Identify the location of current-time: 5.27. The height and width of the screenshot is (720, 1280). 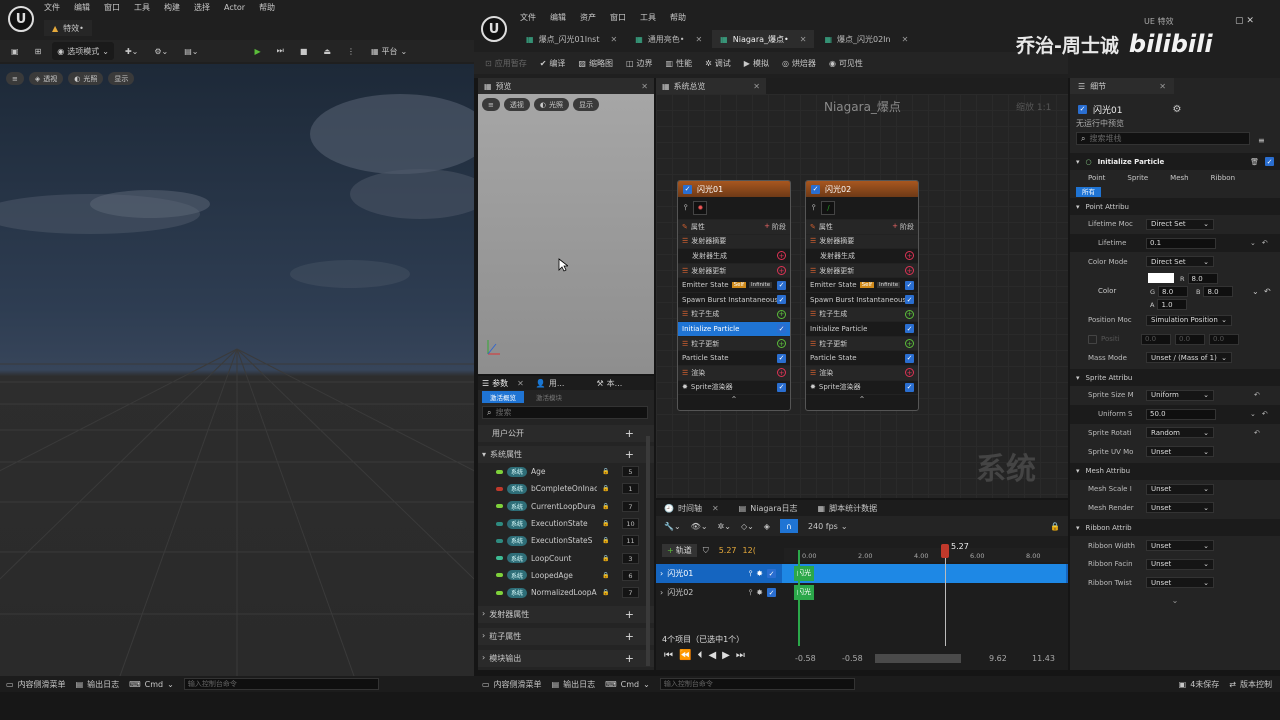
(728, 550).